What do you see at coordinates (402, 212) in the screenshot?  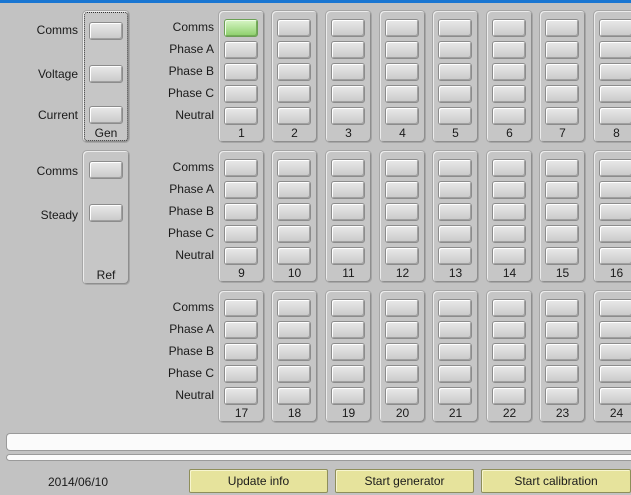 I see `channel-12-phase-b-indicator` at bounding box center [402, 212].